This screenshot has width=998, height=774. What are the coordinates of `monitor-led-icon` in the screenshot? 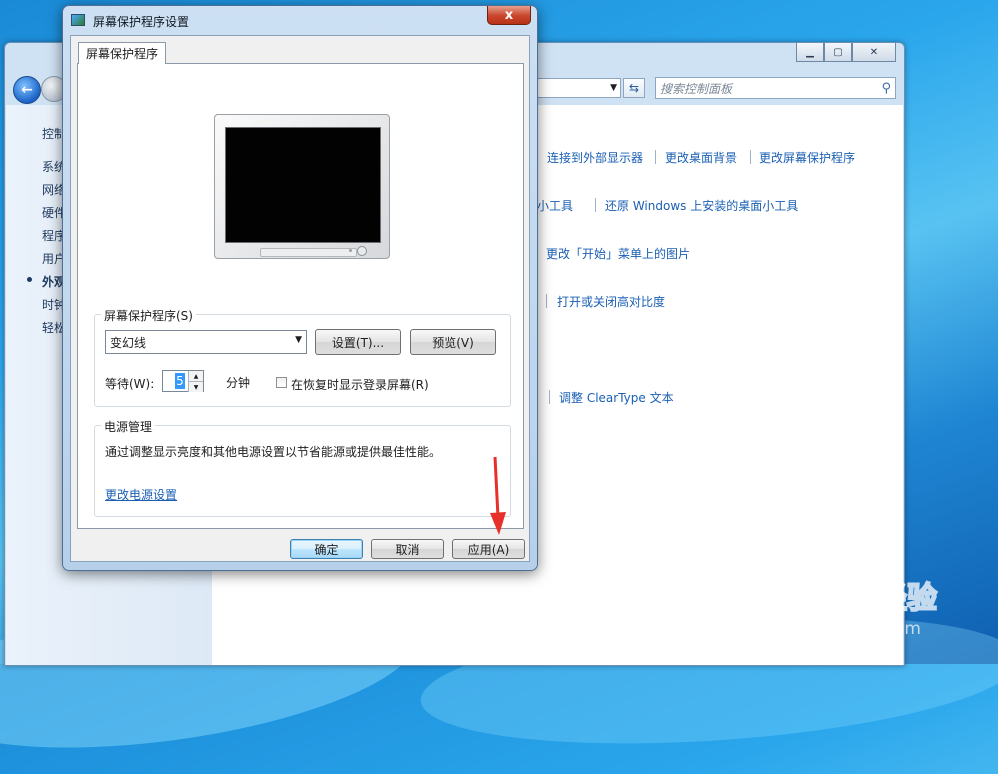 It's located at (350, 250).